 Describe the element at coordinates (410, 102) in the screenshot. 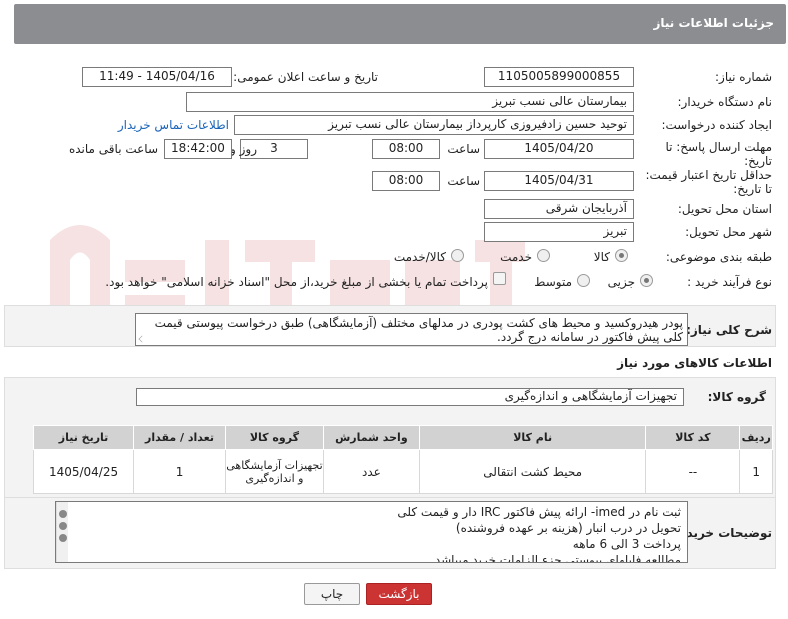

I see `buyer-org-field: بیمارستان عالی نسب تبریز` at that location.